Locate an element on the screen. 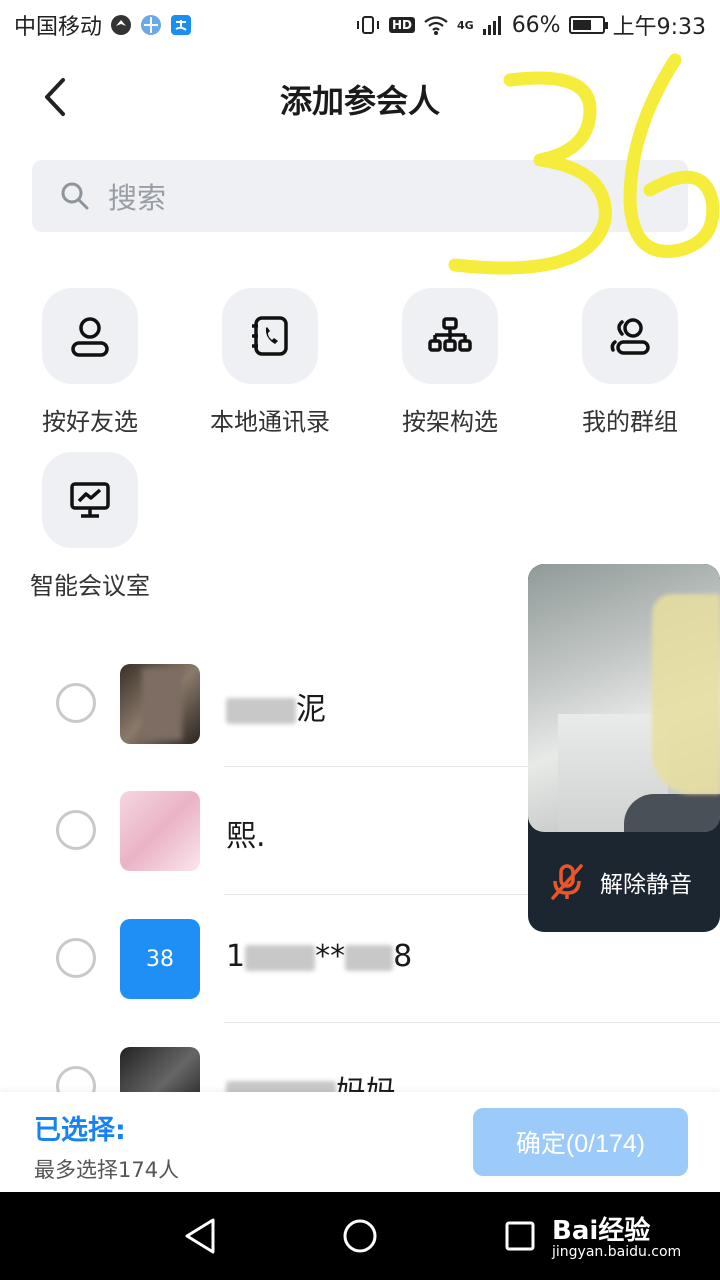 This screenshot has width=720, height=1280. contact-name-mid: ** is located at coordinates (330, 956).